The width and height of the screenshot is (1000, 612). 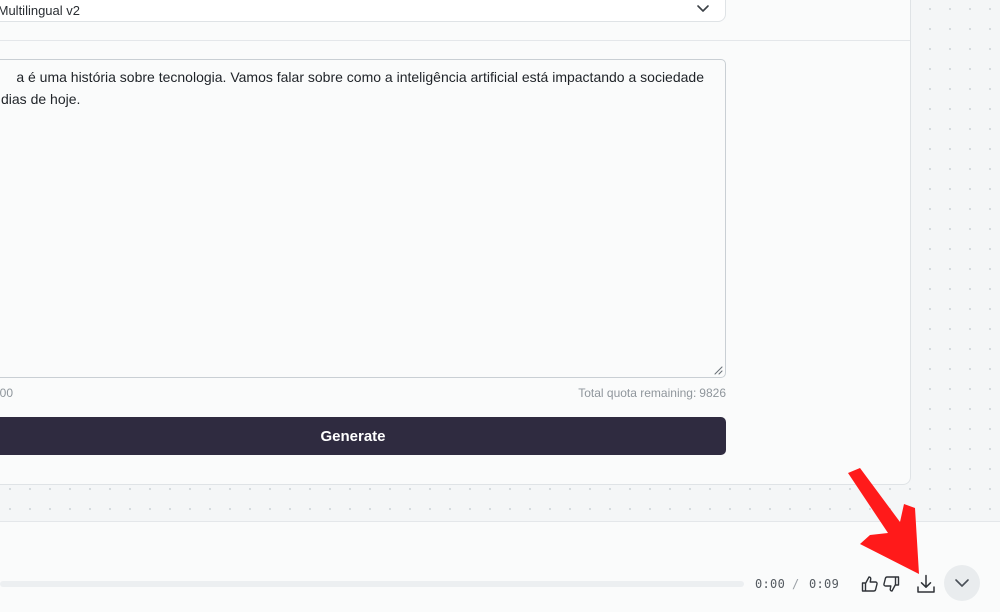 I want to click on character-count: 500, so click(x=7, y=393).